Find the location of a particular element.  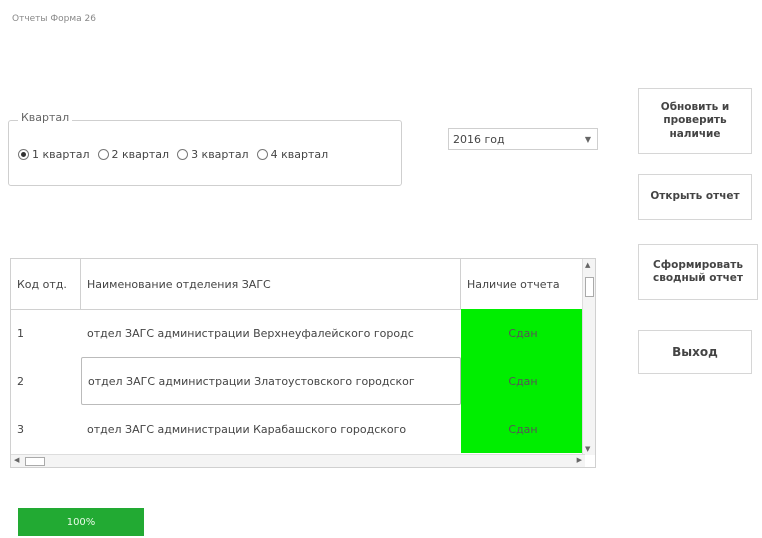

column-header-status: Наличие отчета is located at coordinates (523, 284).